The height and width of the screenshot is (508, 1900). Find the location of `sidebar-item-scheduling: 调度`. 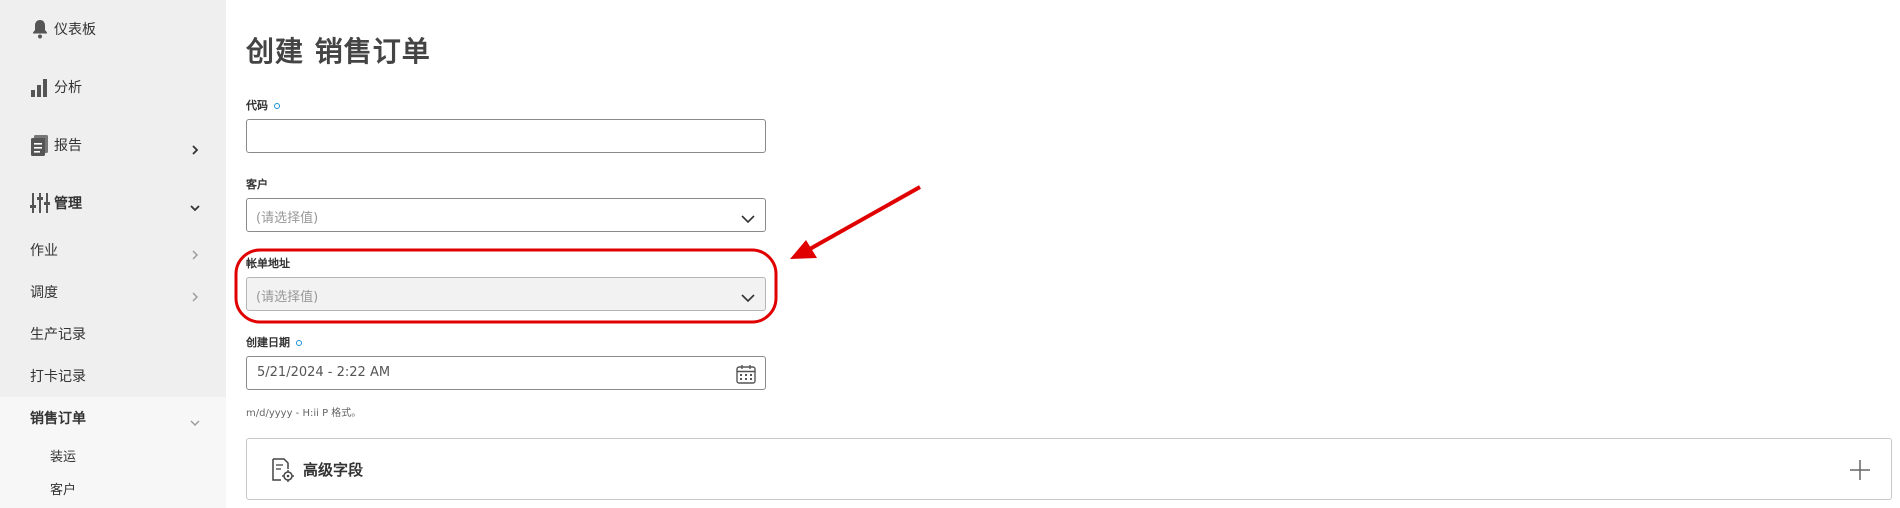

sidebar-item-scheduling: 调度 is located at coordinates (113, 292).